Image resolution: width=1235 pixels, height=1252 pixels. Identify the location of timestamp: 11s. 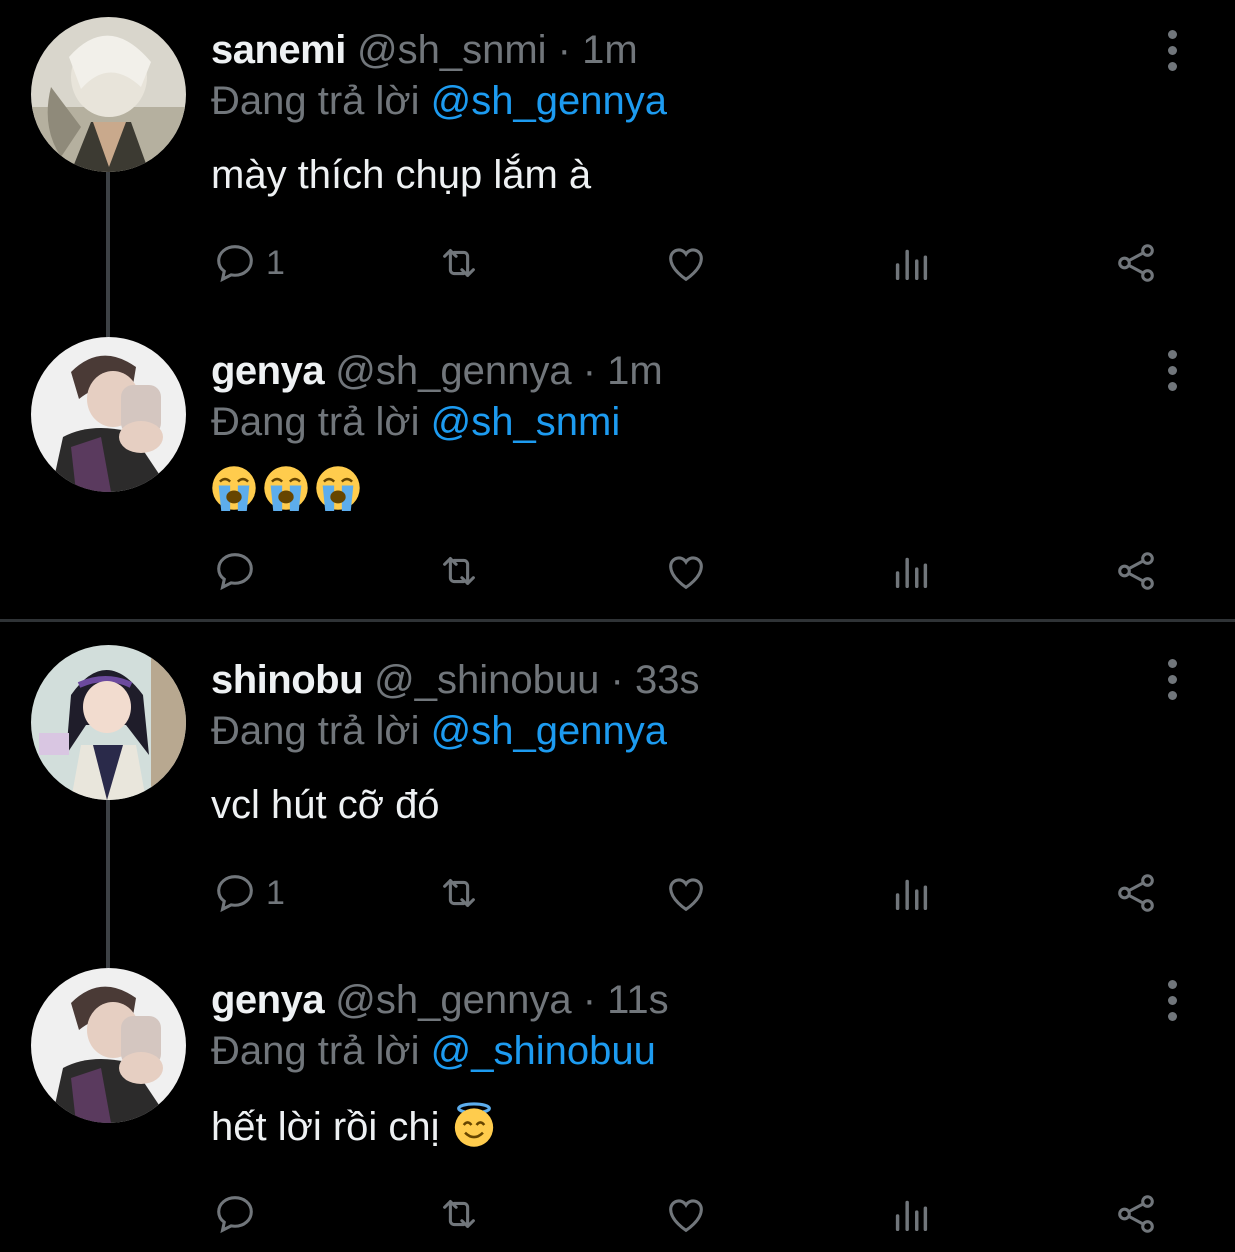
(638, 1000).